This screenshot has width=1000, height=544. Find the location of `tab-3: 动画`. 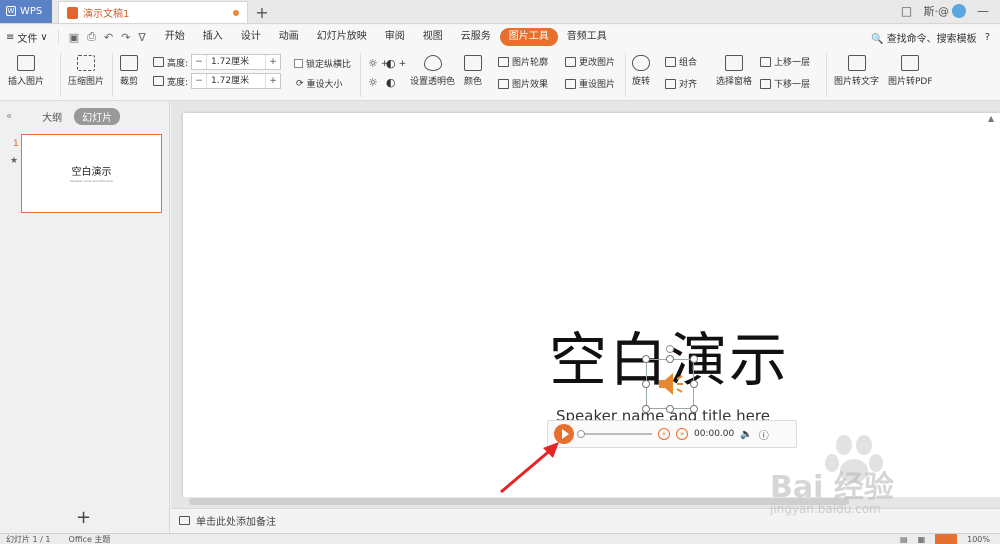

tab-3: 动画 is located at coordinates (289, 37).